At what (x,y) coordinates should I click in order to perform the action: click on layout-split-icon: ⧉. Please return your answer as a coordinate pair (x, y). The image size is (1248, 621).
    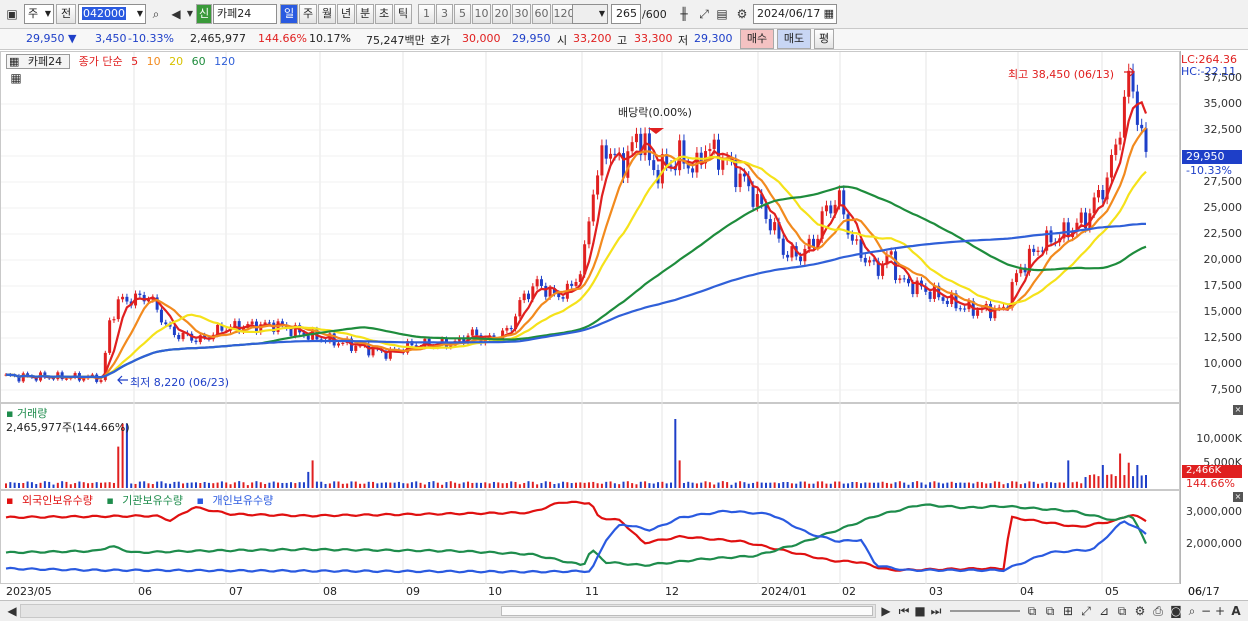
    Looking at the image, I should click on (1050, 611).